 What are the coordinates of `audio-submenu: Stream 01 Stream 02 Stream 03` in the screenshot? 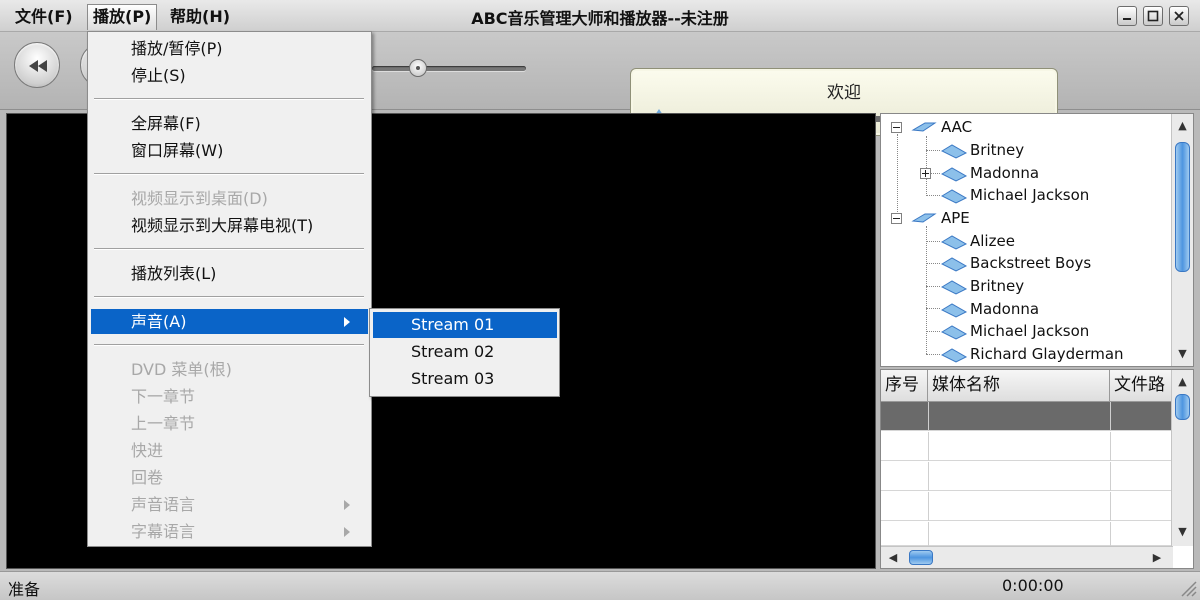 It's located at (464, 352).